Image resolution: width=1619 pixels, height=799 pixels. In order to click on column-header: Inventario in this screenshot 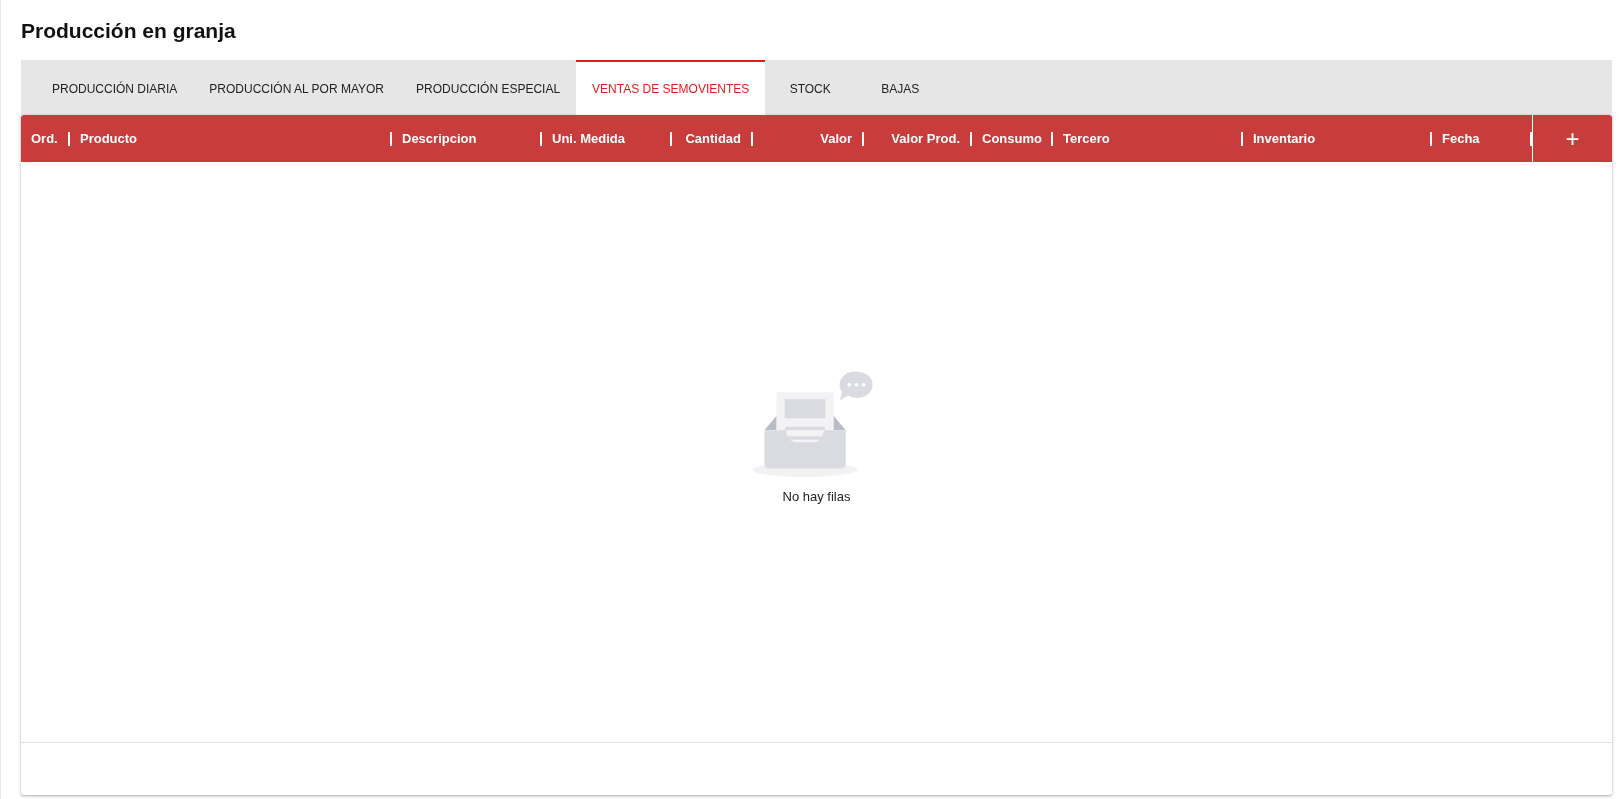, I will do `click(1284, 138)`.